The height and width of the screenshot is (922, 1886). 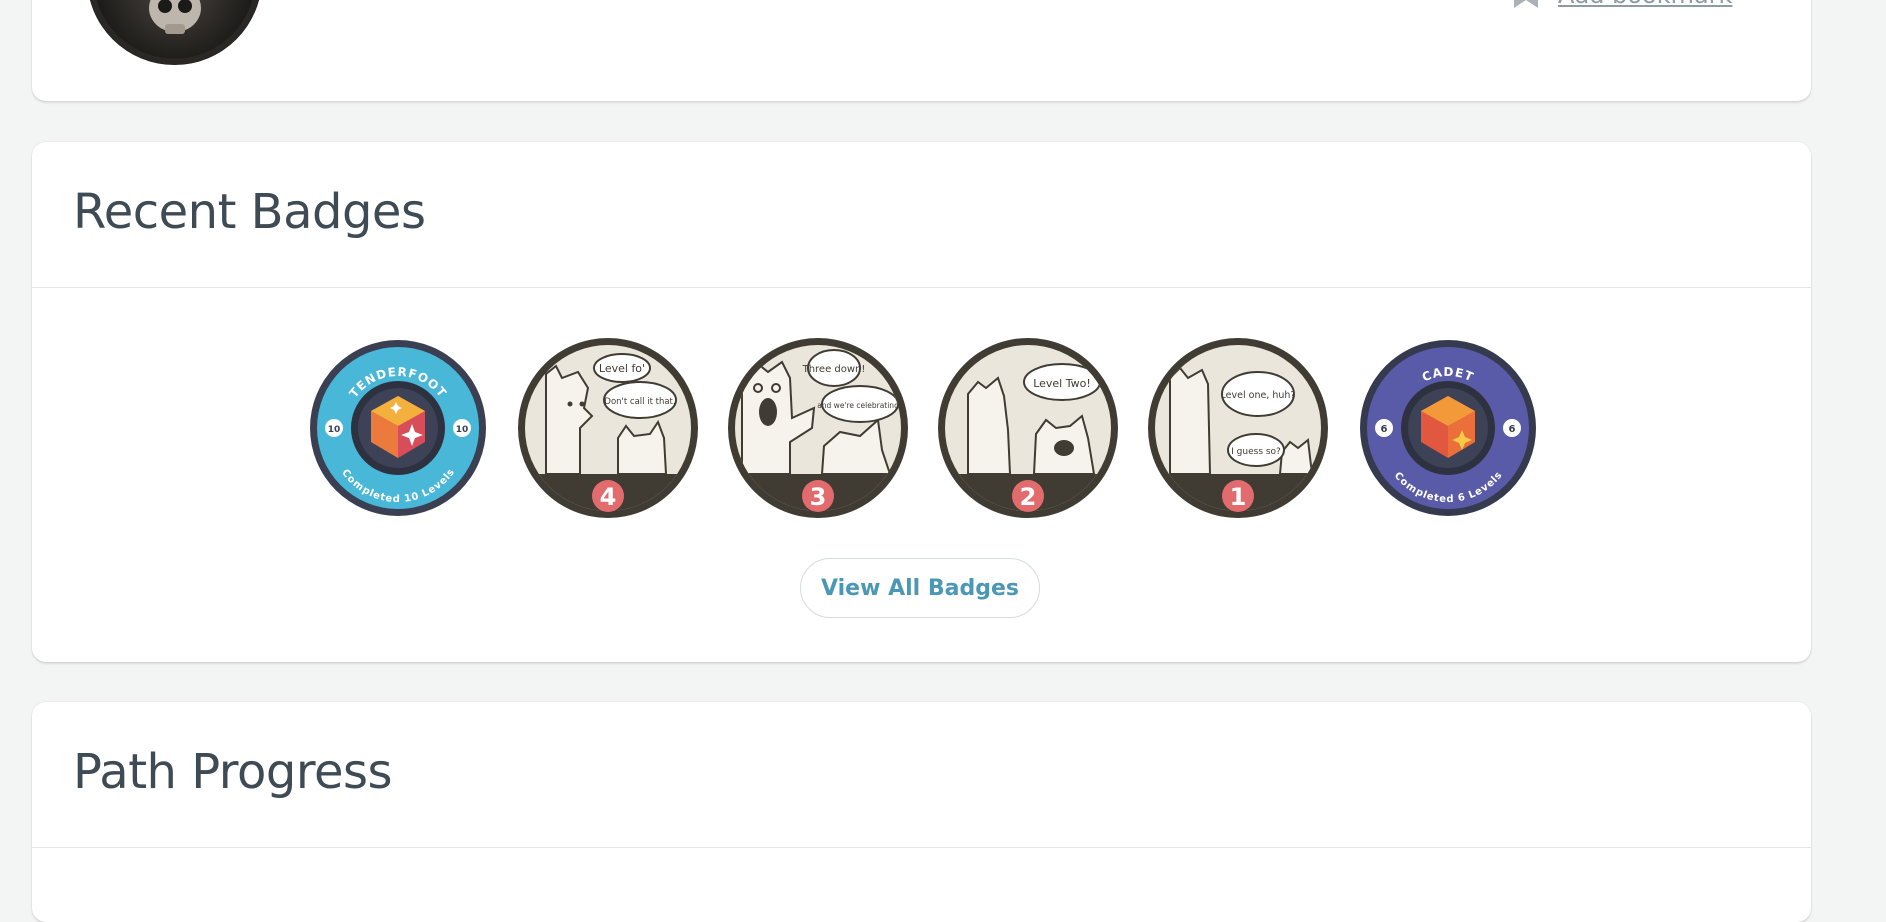 I want to click on level-2-speech-1: Level Two!, so click(x=1062, y=383).